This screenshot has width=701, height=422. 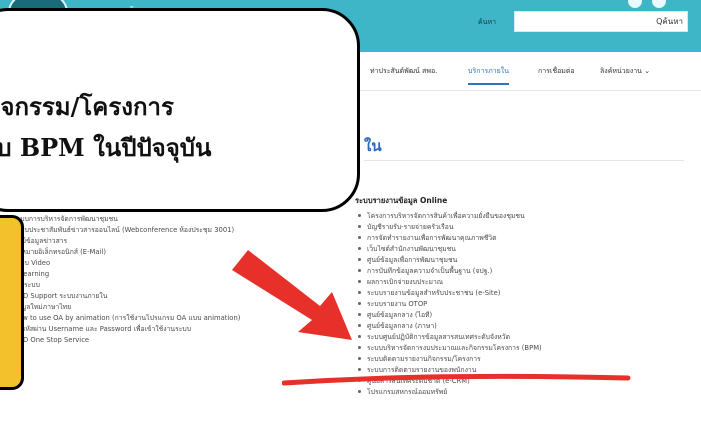 What do you see at coordinates (523, 237) in the screenshot?
I see `list-item: การจัดทำรายงานเพื่อการพัฒนาคุณภาพชีวิต` at bounding box center [523, 237].